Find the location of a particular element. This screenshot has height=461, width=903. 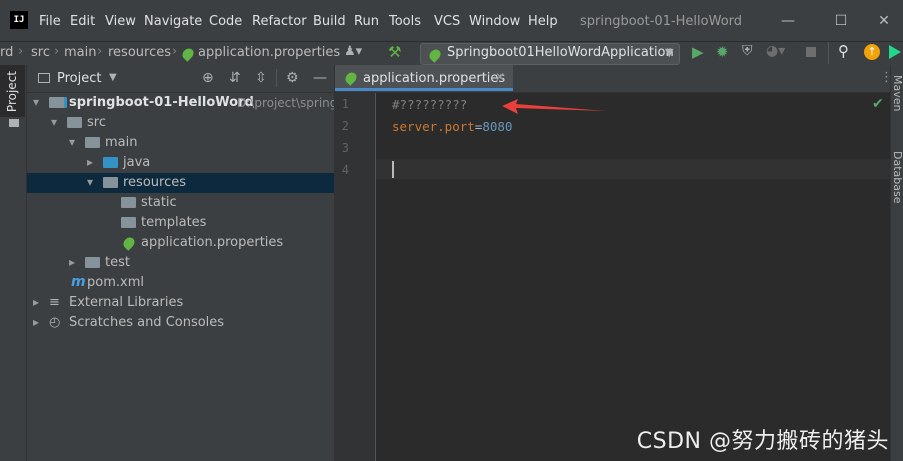

breadcrumb-resources: resources is located at coordinates (139, 52).